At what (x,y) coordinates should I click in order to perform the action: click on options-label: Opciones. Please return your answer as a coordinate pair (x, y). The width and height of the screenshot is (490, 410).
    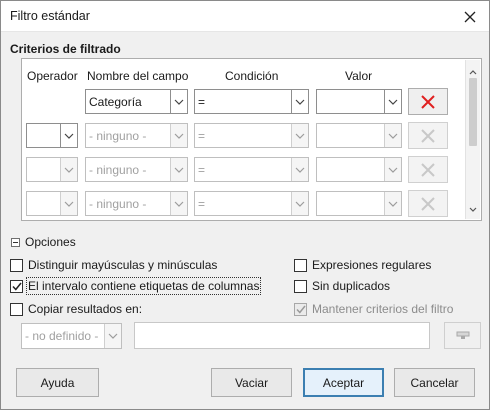
    Looking at the image, I should click on (50, 242).